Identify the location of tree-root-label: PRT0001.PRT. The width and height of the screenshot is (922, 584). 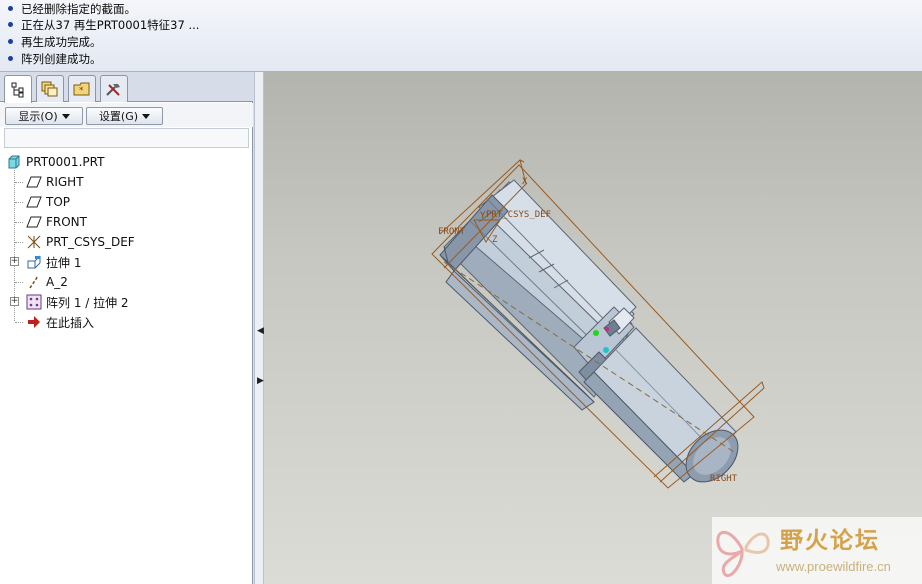
(65, 162).